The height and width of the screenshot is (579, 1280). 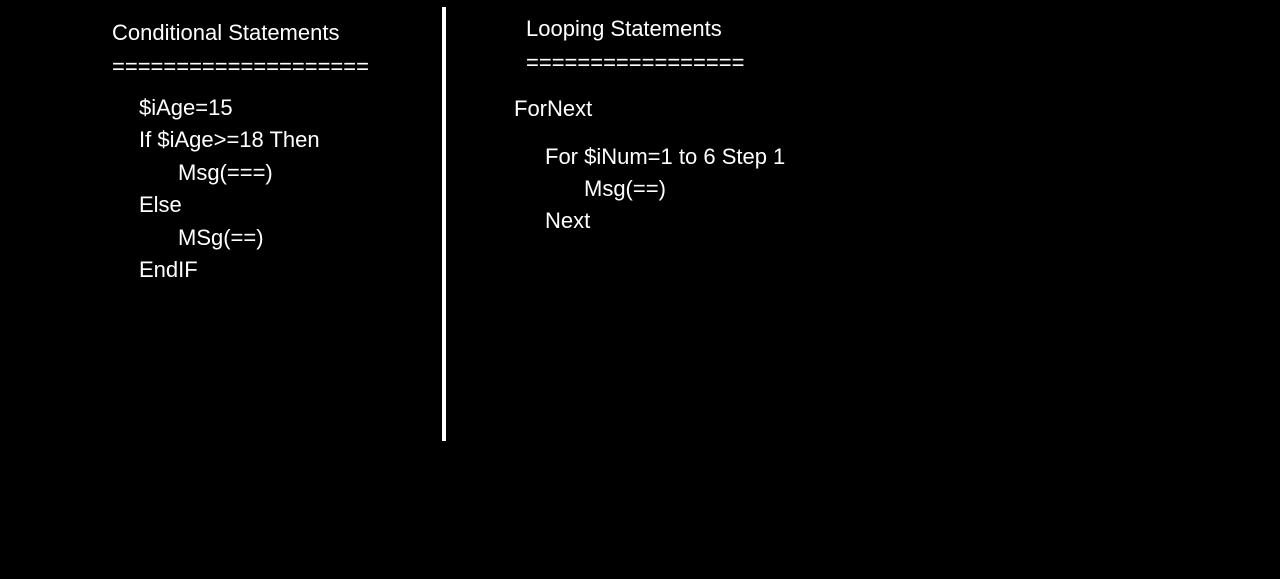 I want to click on fornext-subheading: ForNext, so click(x=553, y=108).